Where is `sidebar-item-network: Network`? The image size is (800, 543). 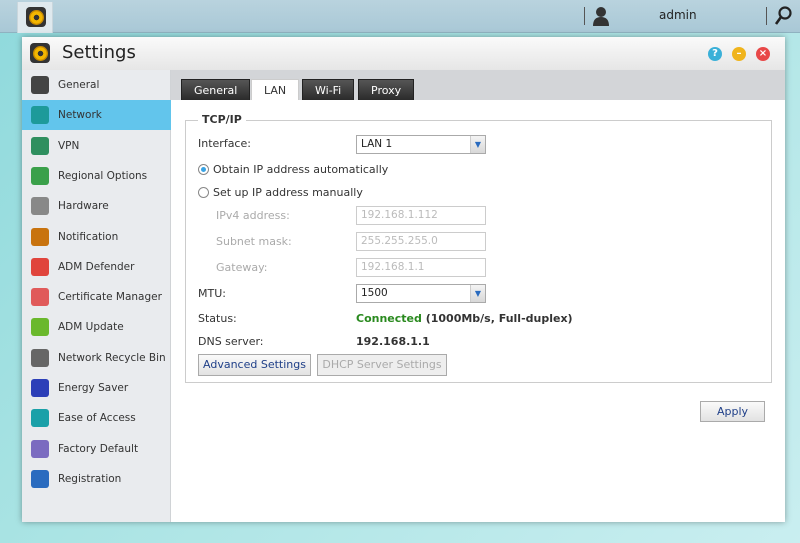 sidebar-item-network: Network is located at coordinates (96, 115).